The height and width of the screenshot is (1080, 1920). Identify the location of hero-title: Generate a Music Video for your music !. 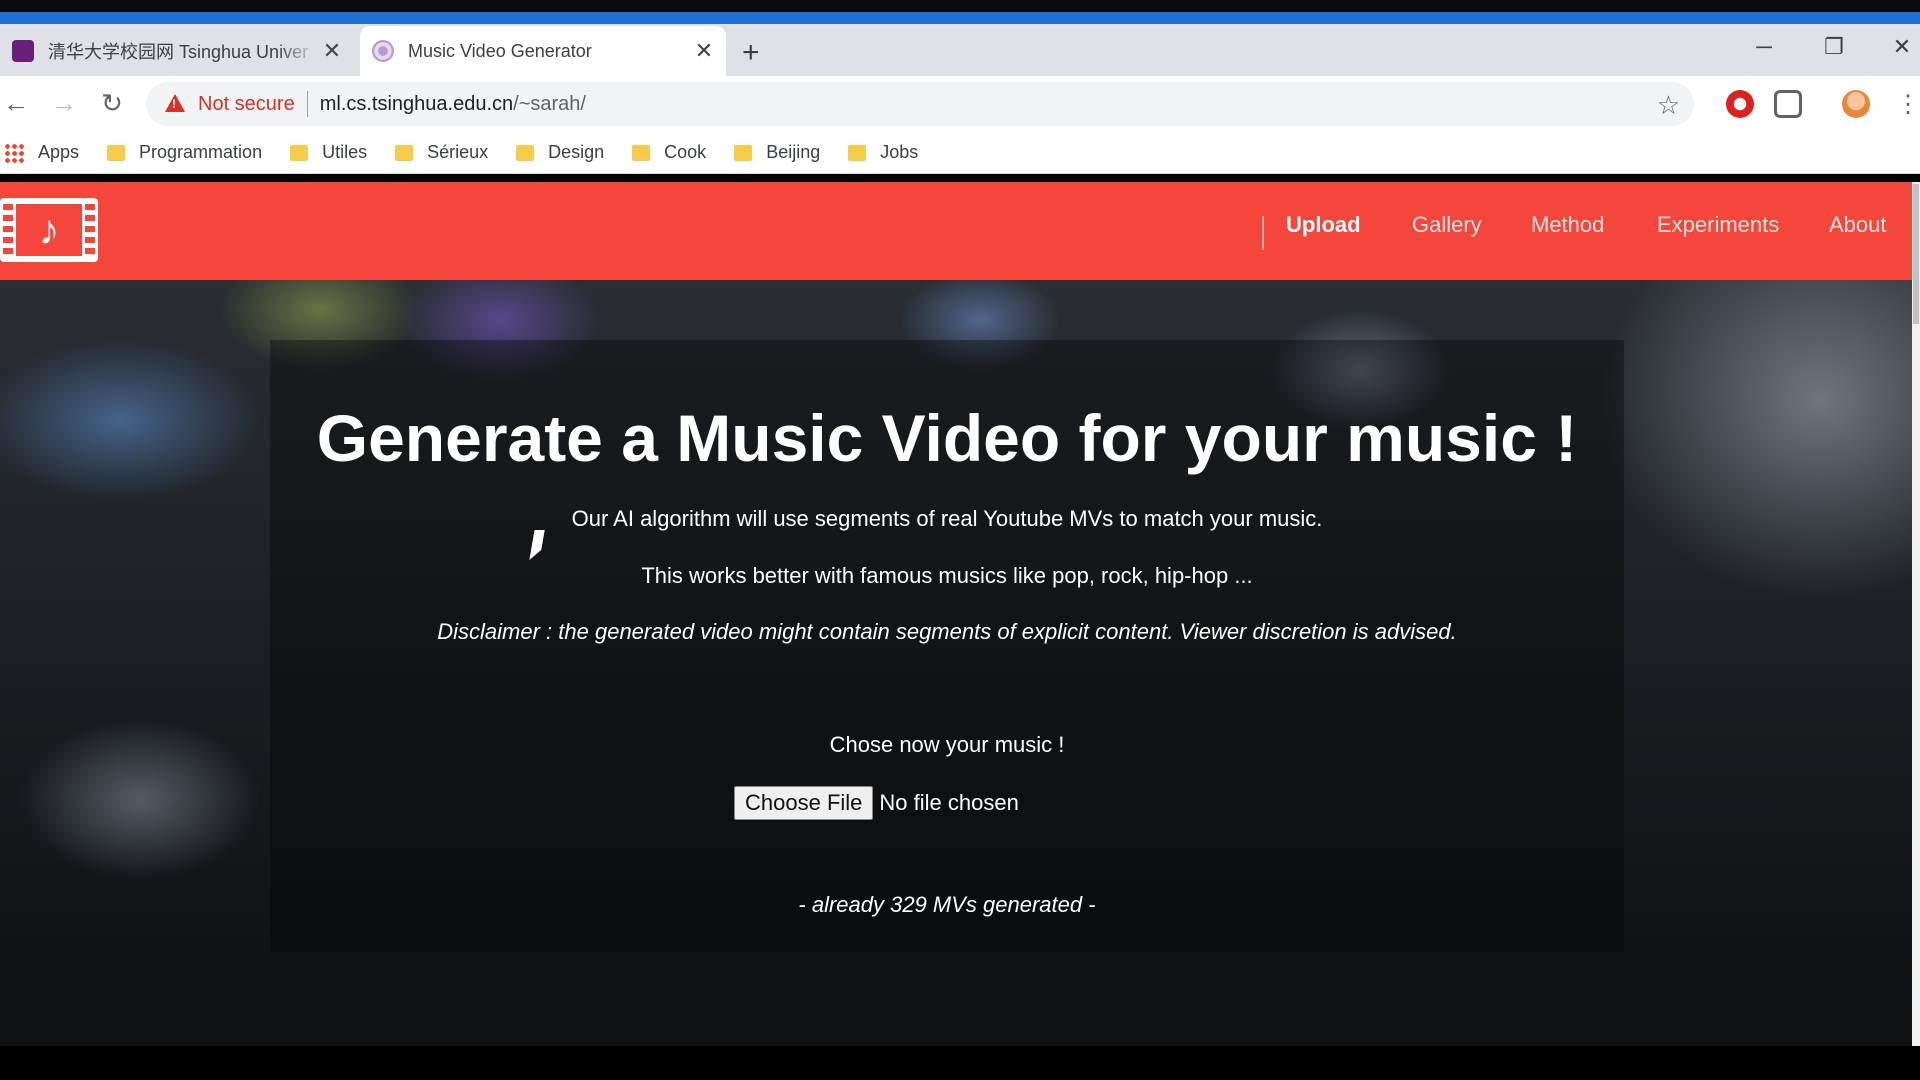
(947, 438).